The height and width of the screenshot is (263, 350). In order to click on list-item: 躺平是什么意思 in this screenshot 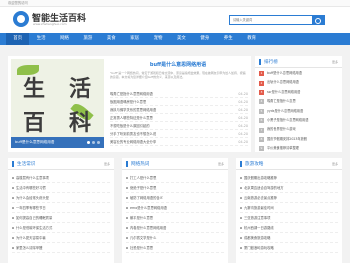, I will do `click(175, 218)`.